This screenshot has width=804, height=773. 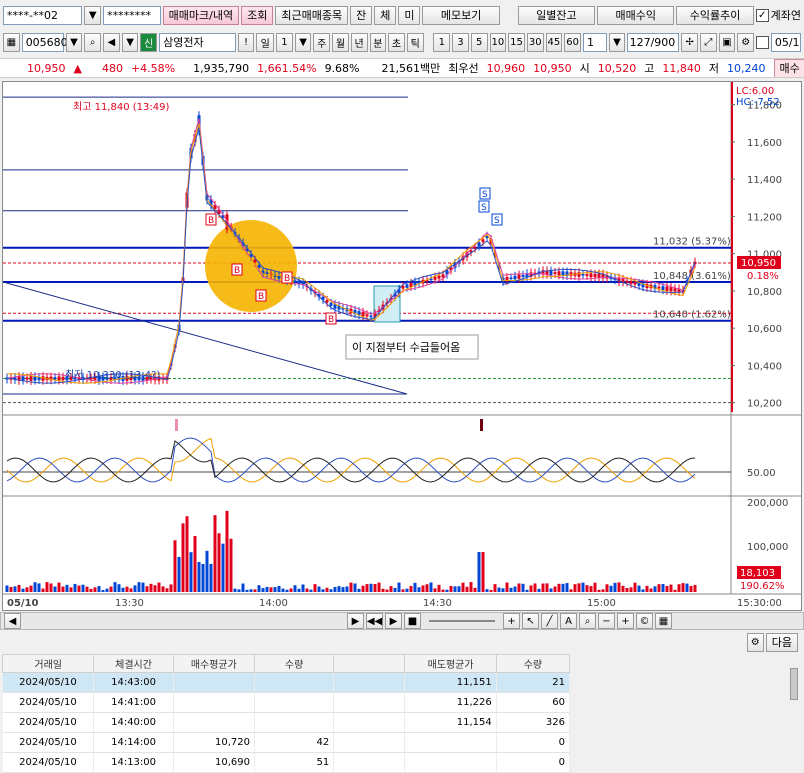 I want to click on unfilled-button: 미, so click(x=409, y=15).